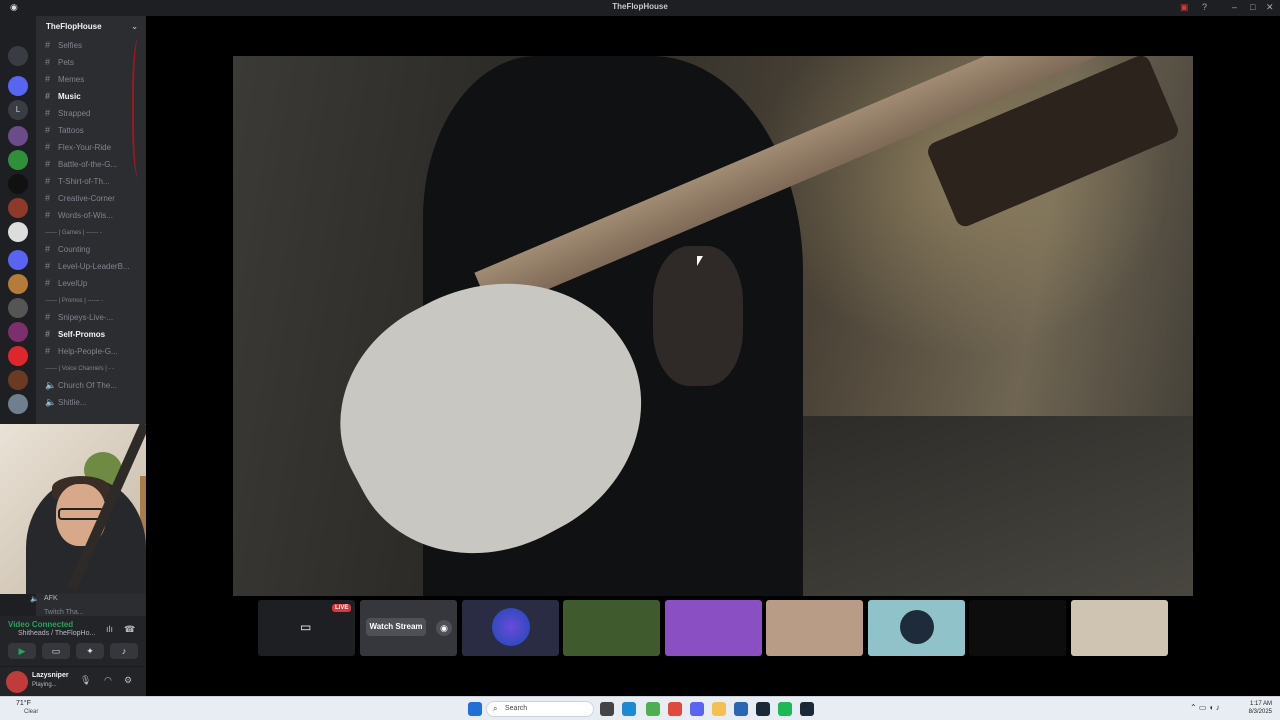  Describe the element at coordinates (763, 709) in the screenshot. I see `steam-icon` at that location.